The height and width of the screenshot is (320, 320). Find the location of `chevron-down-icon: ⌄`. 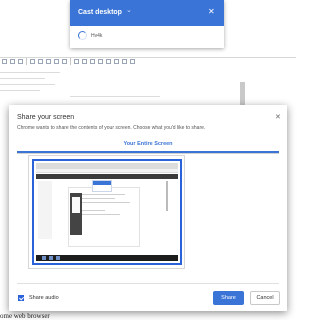

chevron-down-icon: ⌄ is located at coordinates (129, 10).